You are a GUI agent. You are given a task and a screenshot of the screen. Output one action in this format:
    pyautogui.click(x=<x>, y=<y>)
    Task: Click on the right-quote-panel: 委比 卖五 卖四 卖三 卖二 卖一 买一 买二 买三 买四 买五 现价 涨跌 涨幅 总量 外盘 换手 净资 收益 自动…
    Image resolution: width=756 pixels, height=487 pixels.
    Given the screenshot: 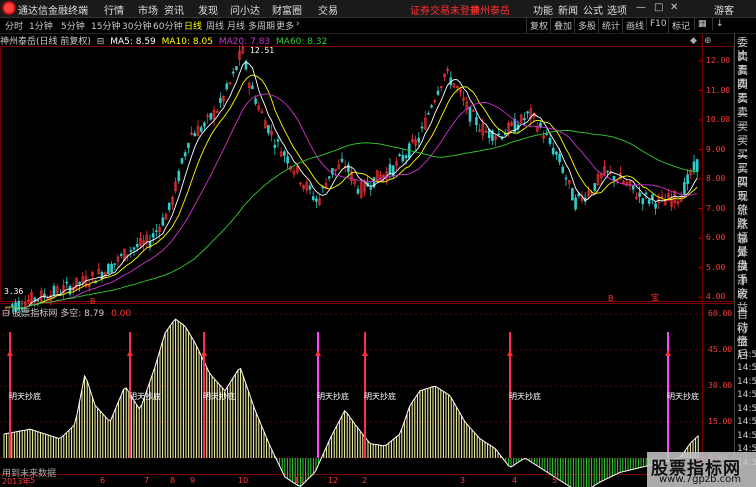 What is the action you would take?
    pyautogui.click(x=745, y=260)
    